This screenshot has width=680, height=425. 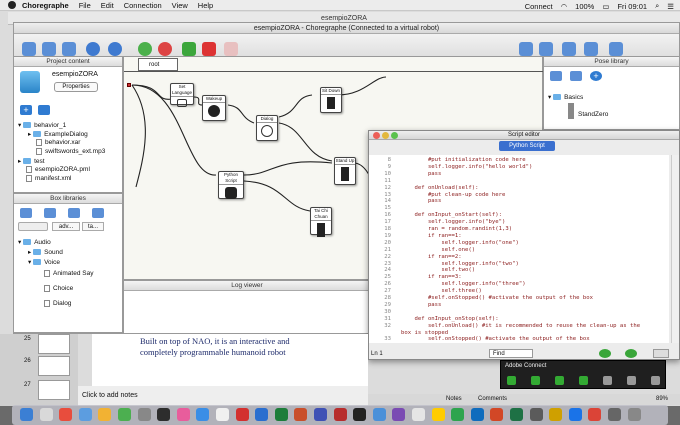 I want to click on find-previous-icon, so click(x=605, y=353).